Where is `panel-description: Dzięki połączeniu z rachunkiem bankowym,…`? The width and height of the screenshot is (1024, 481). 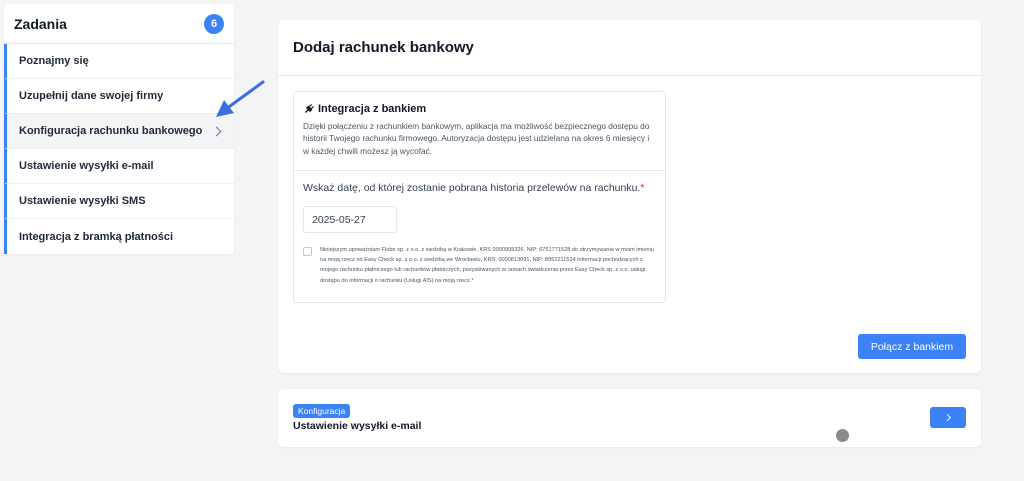 panel-description: Dzięki połączeniu z rachunkiem bankowym,… is located at coordinates (476, 138).